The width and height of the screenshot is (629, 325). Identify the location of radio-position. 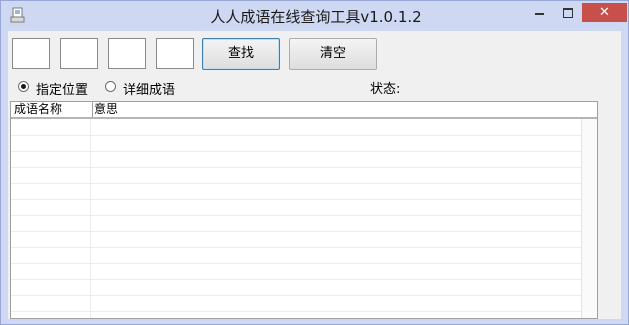
(23, 86).